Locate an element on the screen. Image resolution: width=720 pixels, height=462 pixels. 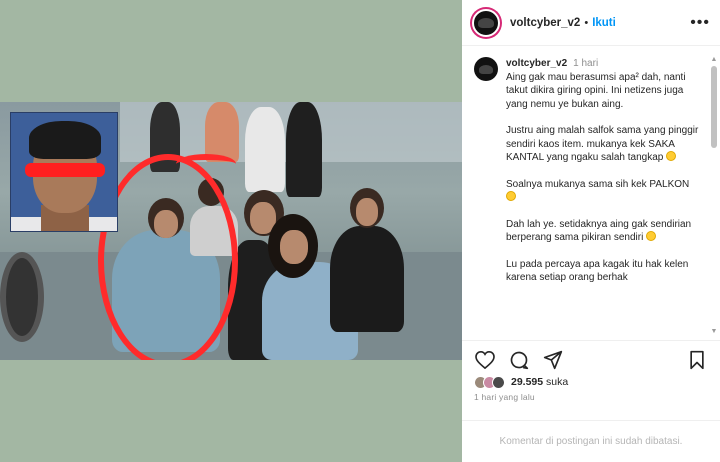
caption-scrollbar: ▲ ▼ is located at coordinates (714, 196).